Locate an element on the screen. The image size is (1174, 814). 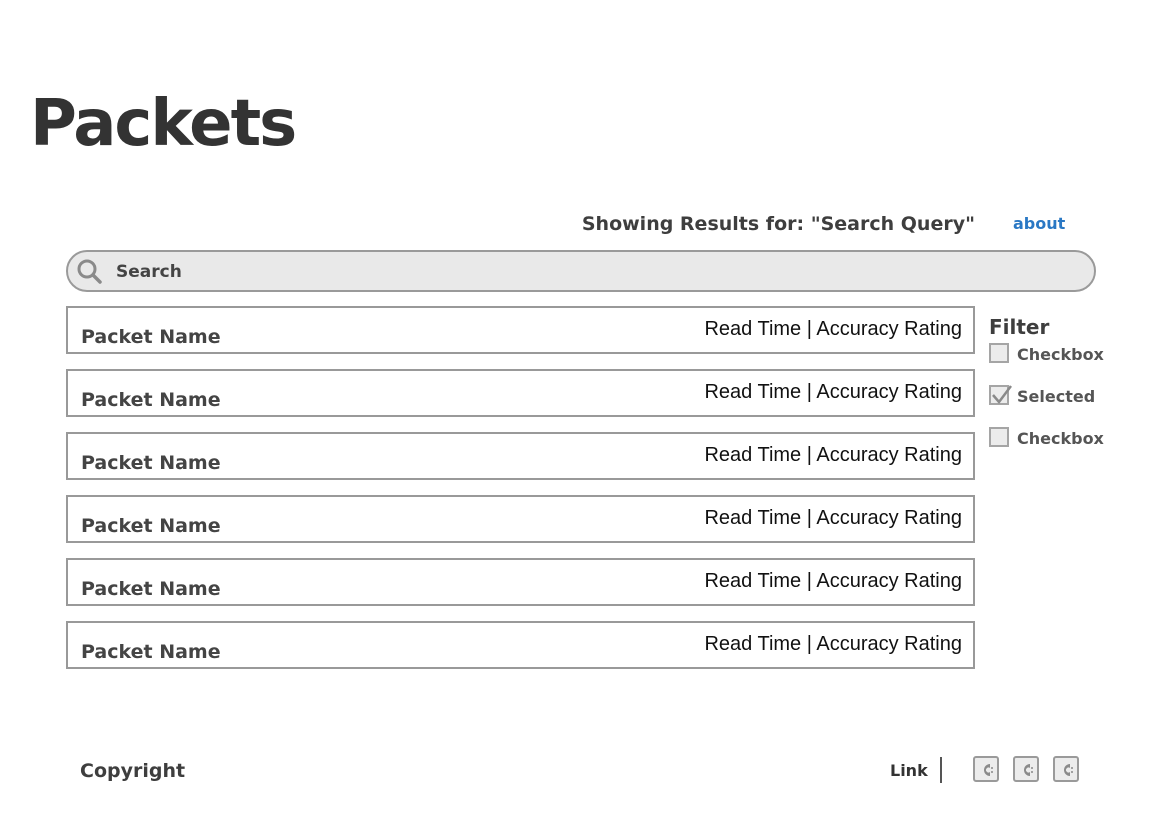
filter-panel: Filter Checkbox Selected Checkbox is located at coordinates (1079, 392).